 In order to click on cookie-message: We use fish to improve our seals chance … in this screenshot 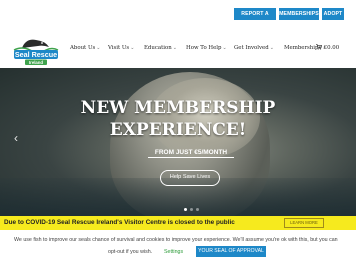, I will do `click(176, 240)`.